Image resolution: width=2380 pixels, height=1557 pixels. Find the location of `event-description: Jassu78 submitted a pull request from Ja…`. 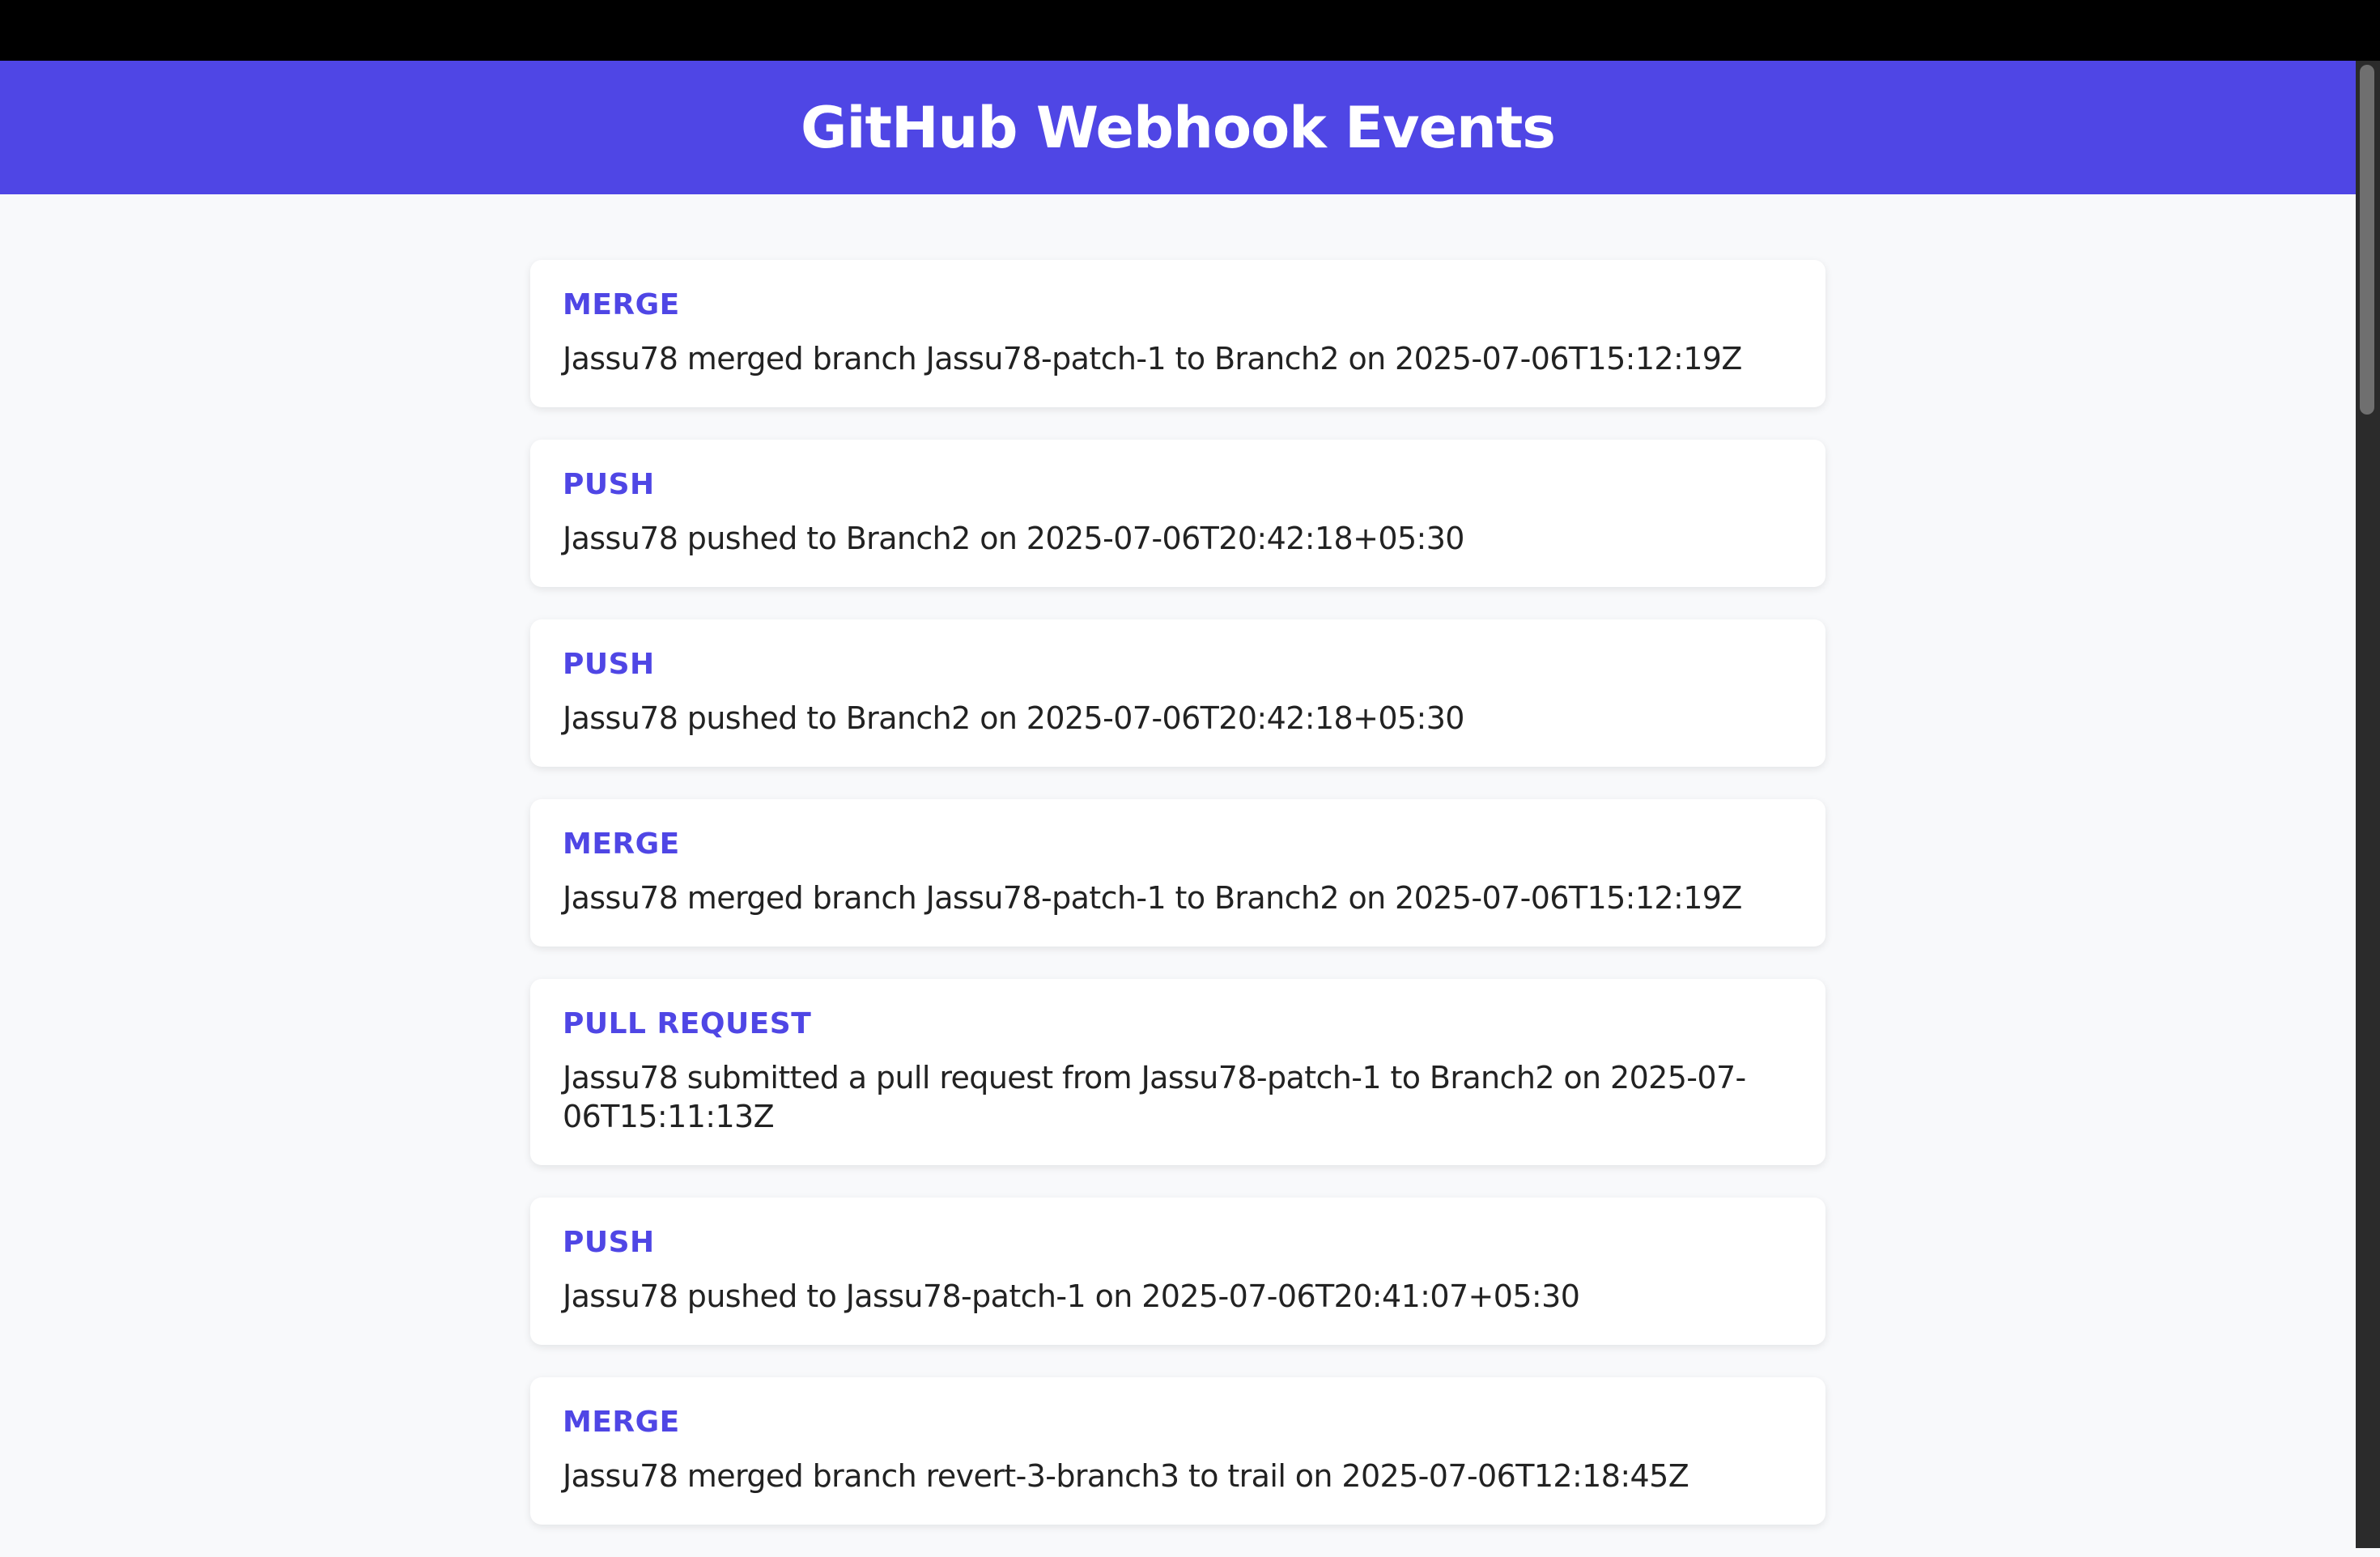

event-description: Jassu78 submitted a pull request from Ja… is located at coordinates (1154, 1097).